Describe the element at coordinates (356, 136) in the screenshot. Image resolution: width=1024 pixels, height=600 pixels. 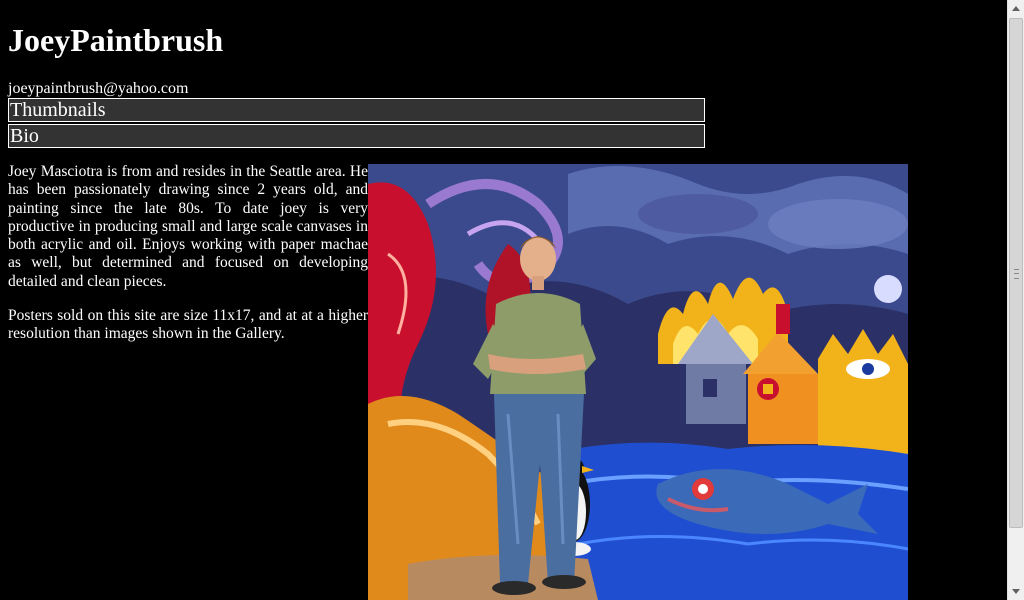
I see `nav-bio: Bio` at that location.